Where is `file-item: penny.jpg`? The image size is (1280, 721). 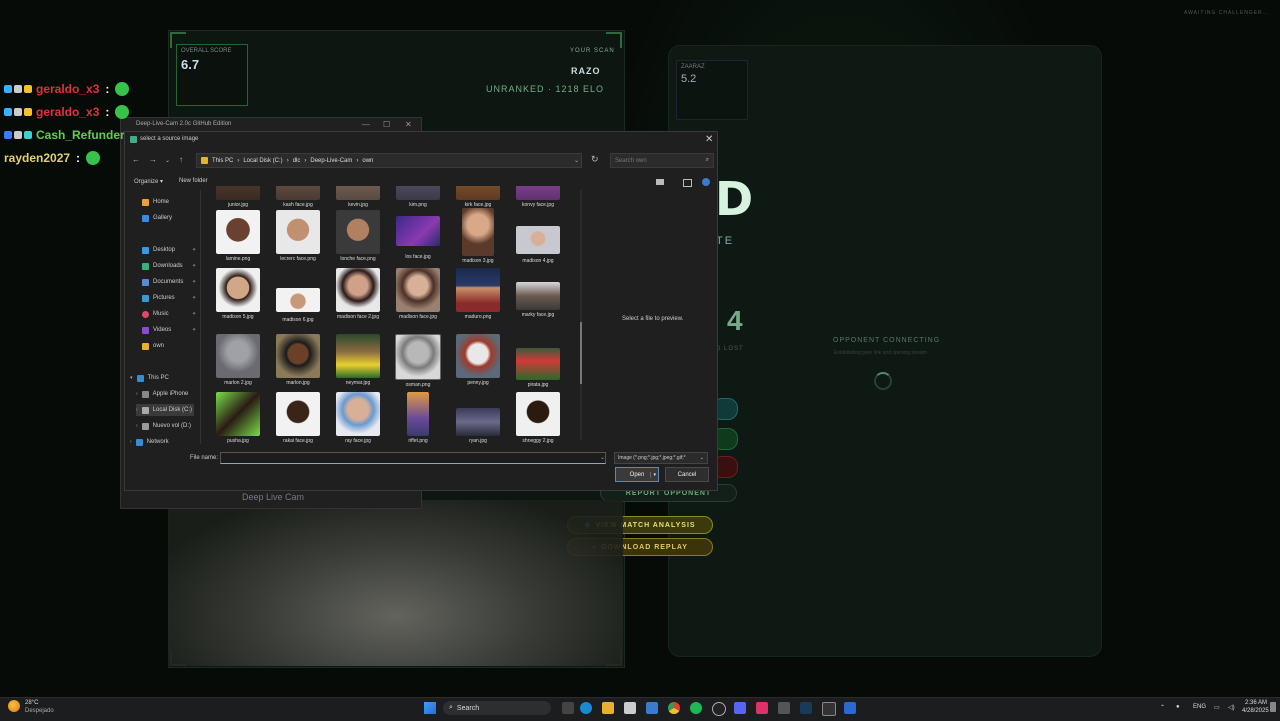
file-item: penny.jpg is located at coordinates (478, 360).